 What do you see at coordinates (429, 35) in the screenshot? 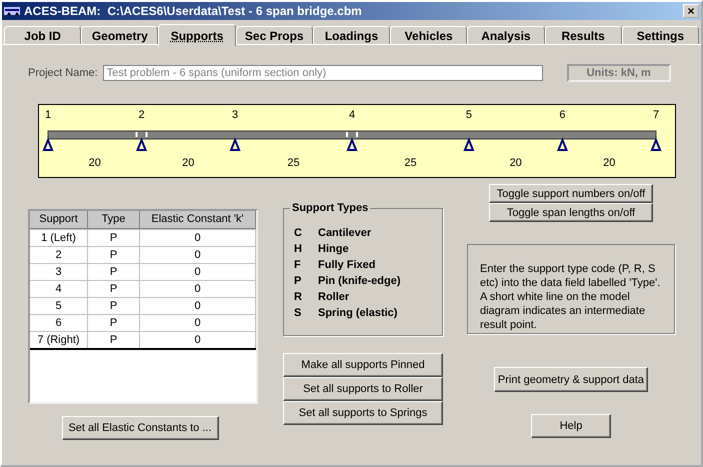
I see `tab: Vehicles` at bounding box center [429, 35].